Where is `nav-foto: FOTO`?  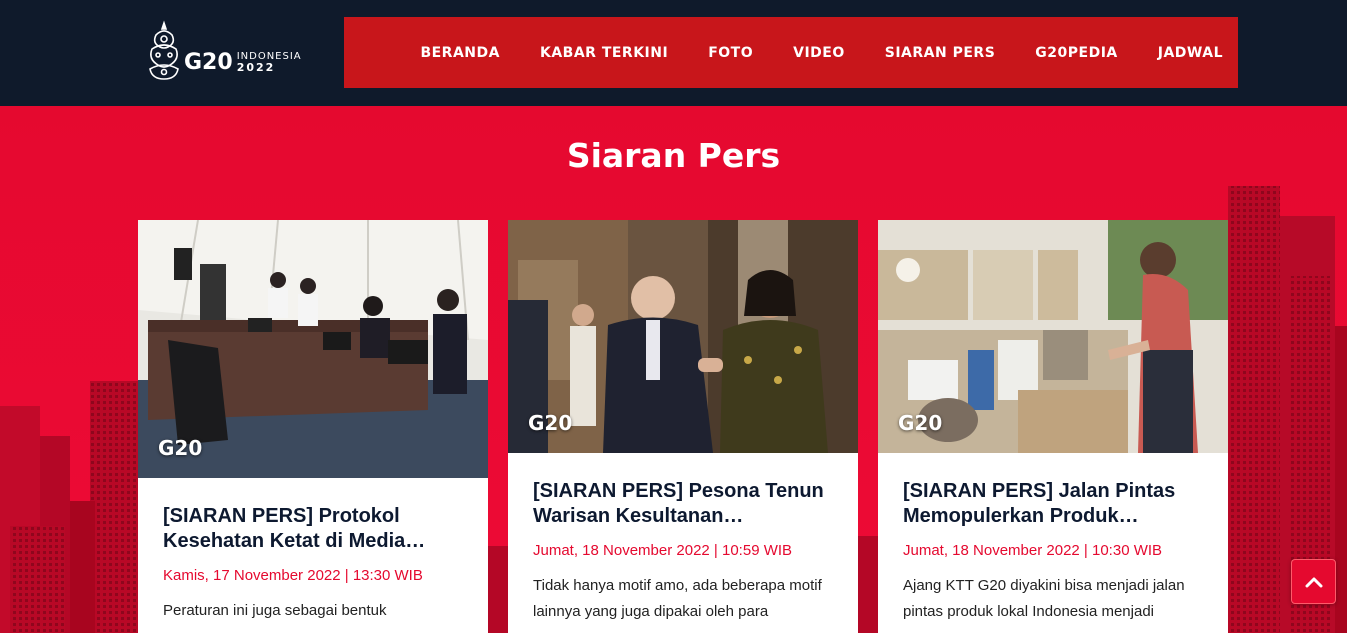 nav-foto: FOTO is located at coordinates (730, 53).